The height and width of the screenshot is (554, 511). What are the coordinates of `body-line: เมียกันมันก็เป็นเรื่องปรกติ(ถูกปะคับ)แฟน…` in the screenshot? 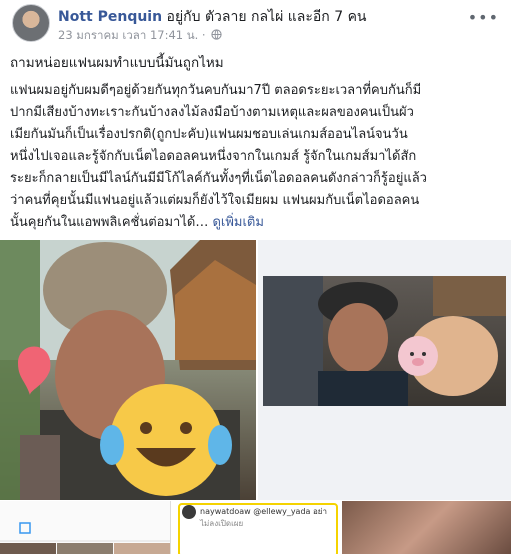 It's located at (209, 134).